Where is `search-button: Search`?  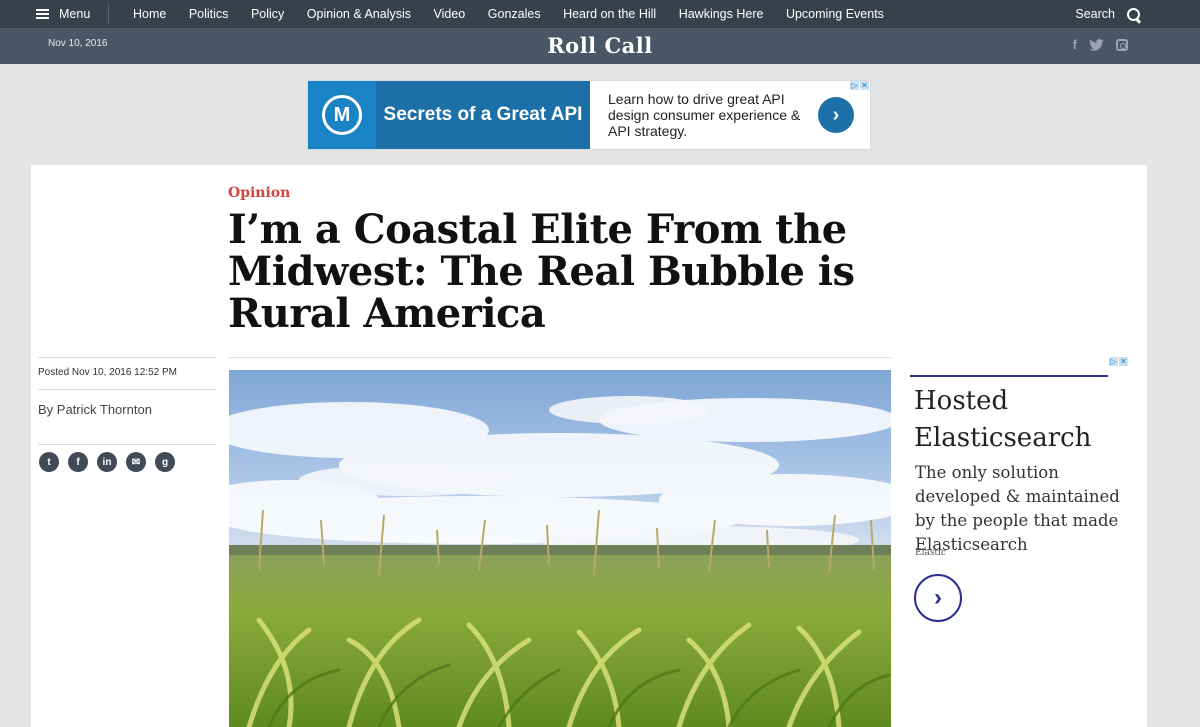 search-button: Search is located at coordinates (1107, 14).